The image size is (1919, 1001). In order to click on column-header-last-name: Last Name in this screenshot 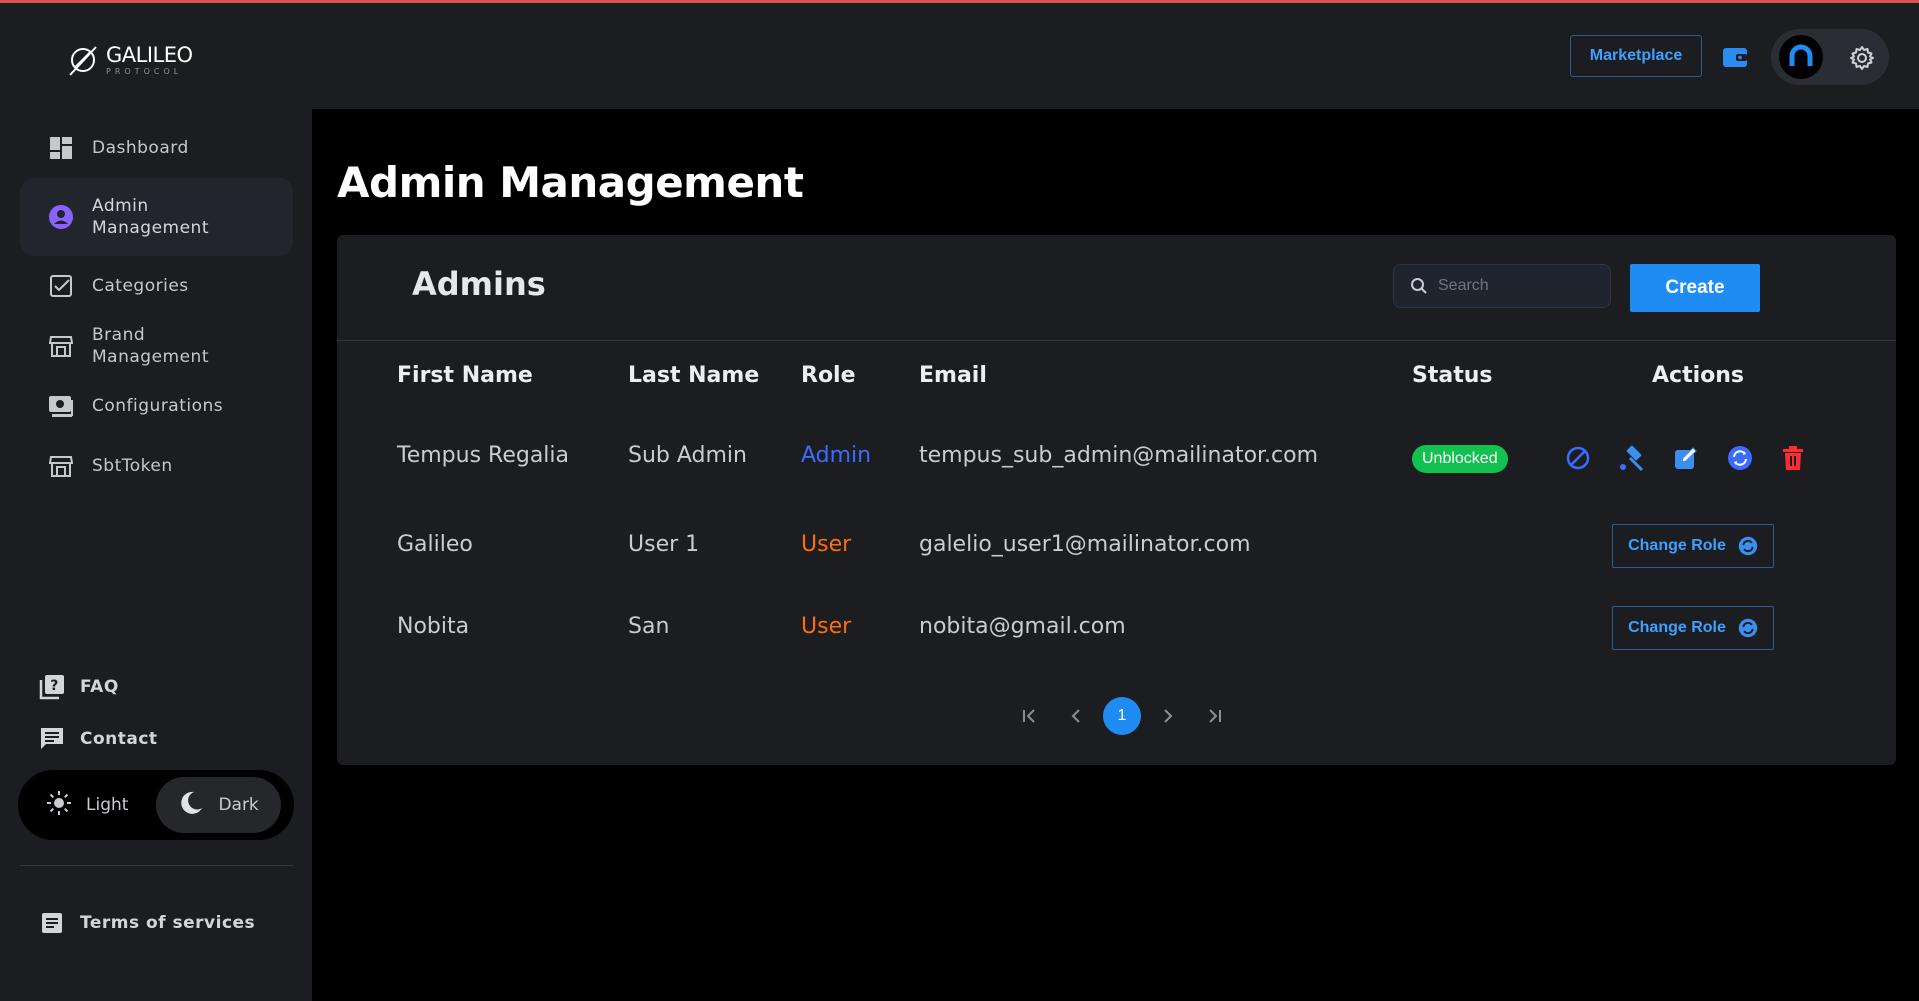, I will do `click(694, 375)`.